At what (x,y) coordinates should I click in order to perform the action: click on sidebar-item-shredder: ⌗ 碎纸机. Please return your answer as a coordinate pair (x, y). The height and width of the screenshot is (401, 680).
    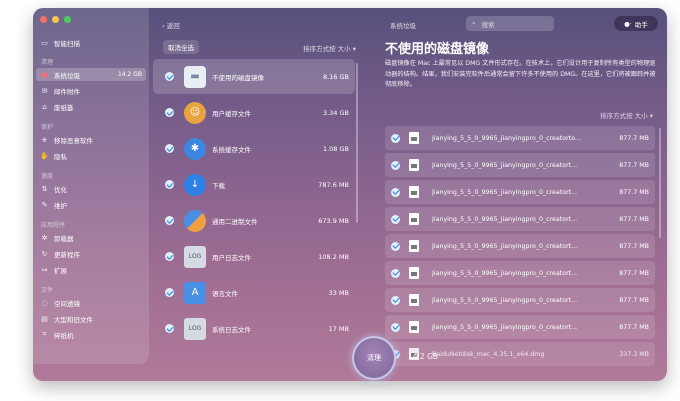
    Looking at the image, I should click on (91, 334).